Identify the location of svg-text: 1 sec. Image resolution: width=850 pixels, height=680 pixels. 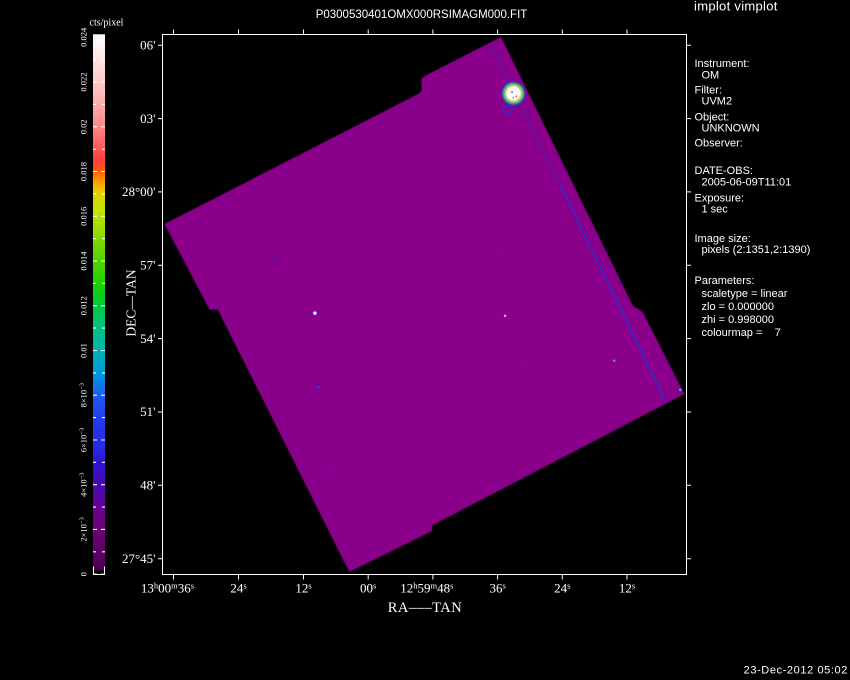
(715, 210).